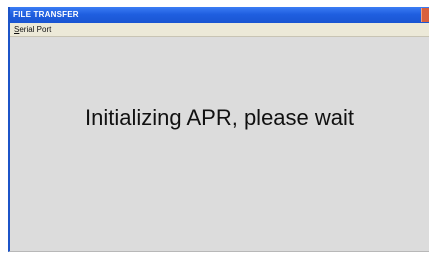 The height and width of the screenshot is (257, 429). What do you see at coordinates (425, 15) in the screenshot?
I see `close-button` at bounding box center [425, 15].